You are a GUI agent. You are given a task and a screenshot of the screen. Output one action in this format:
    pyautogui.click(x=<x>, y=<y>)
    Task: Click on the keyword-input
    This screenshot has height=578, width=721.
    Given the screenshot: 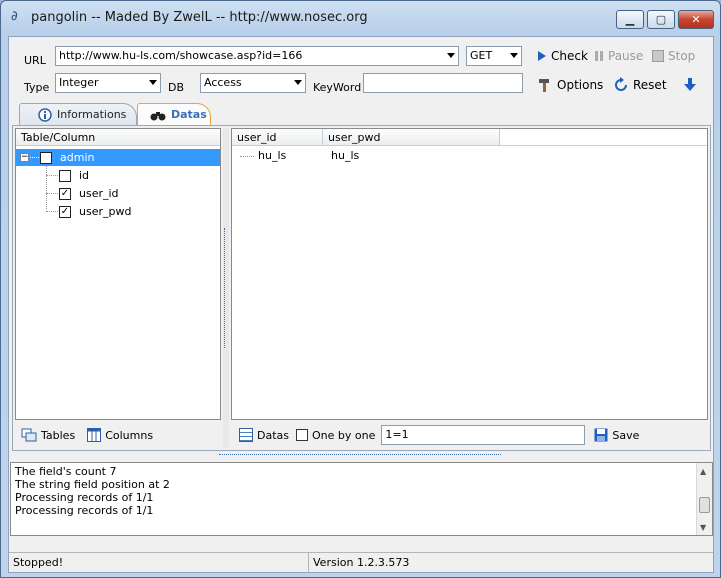 What is the action you would take?
    pyautogui.click(x=443, y=83)
    